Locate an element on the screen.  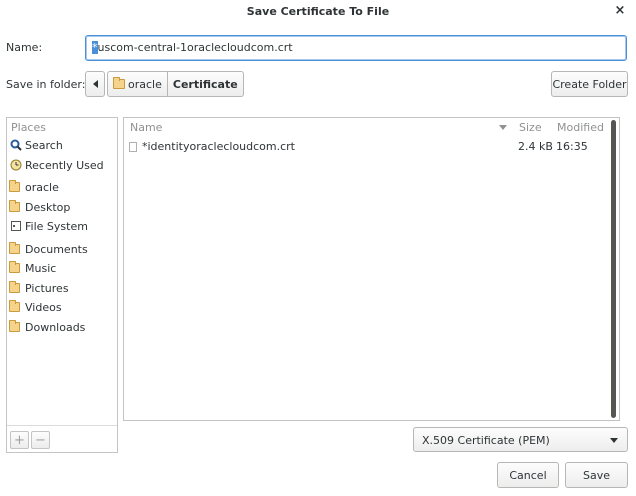
places-item-downloads: Downloads is located at coordinates (47, 327).